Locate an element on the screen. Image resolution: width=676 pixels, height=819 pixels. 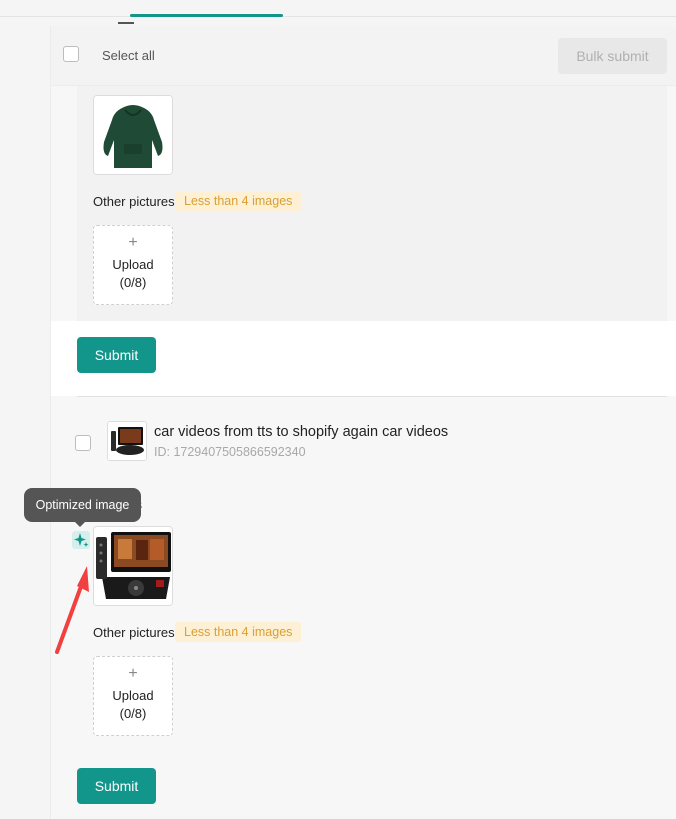
product-thumbnail is located at coordinates (127, 441).